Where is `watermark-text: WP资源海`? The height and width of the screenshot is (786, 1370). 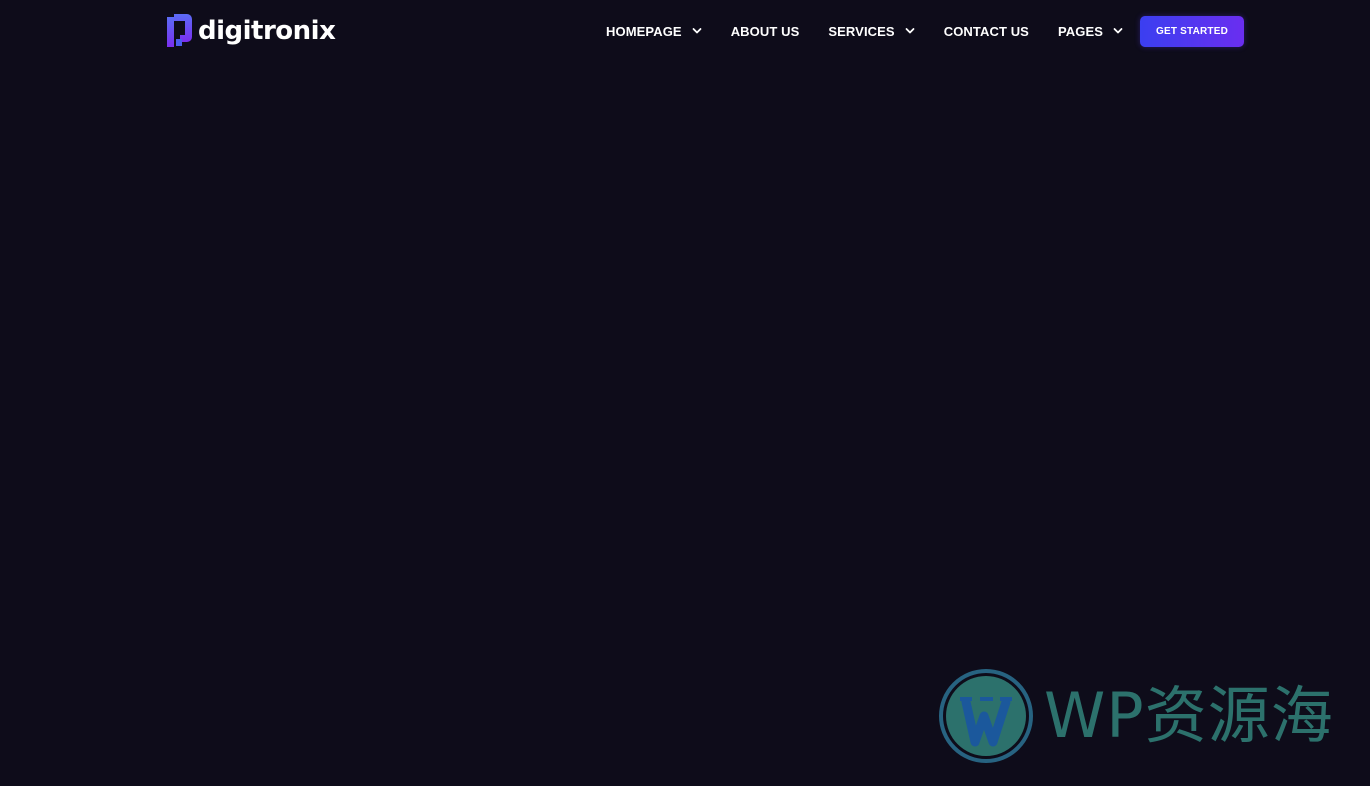 watermark-text: WP资源海 is located at coordinates (1189, 715).